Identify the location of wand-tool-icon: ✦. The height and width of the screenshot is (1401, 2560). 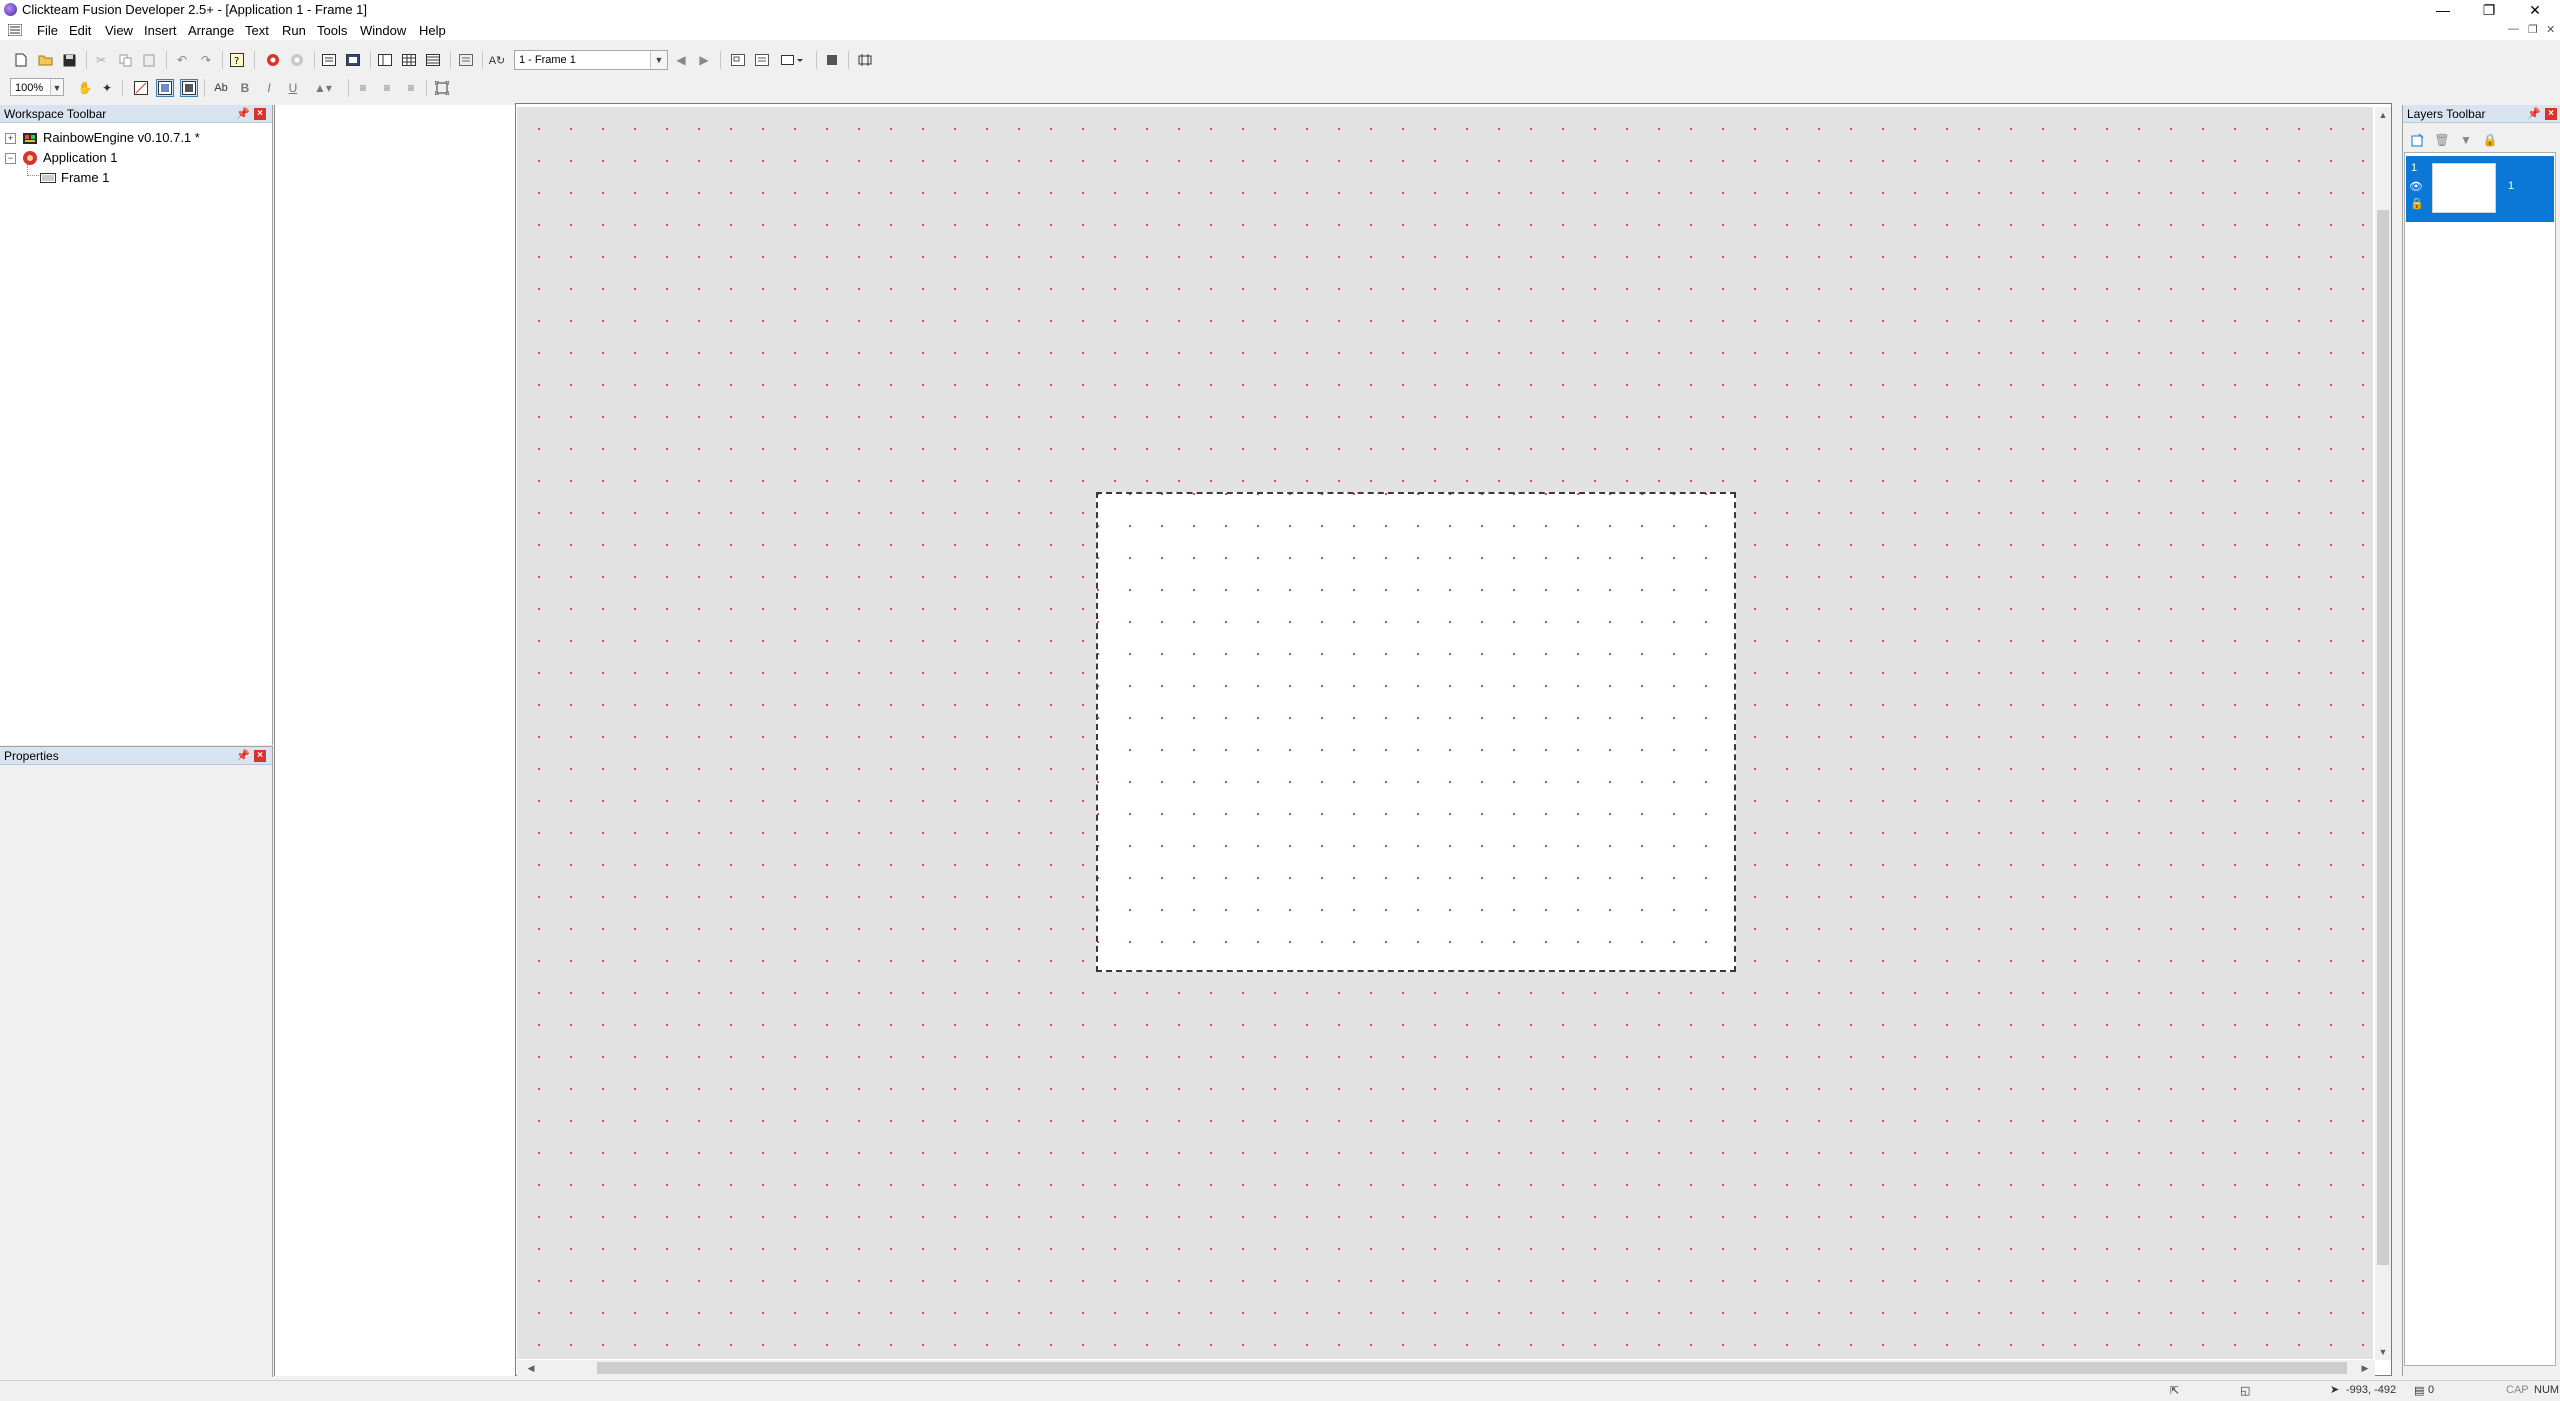
(107, 88).